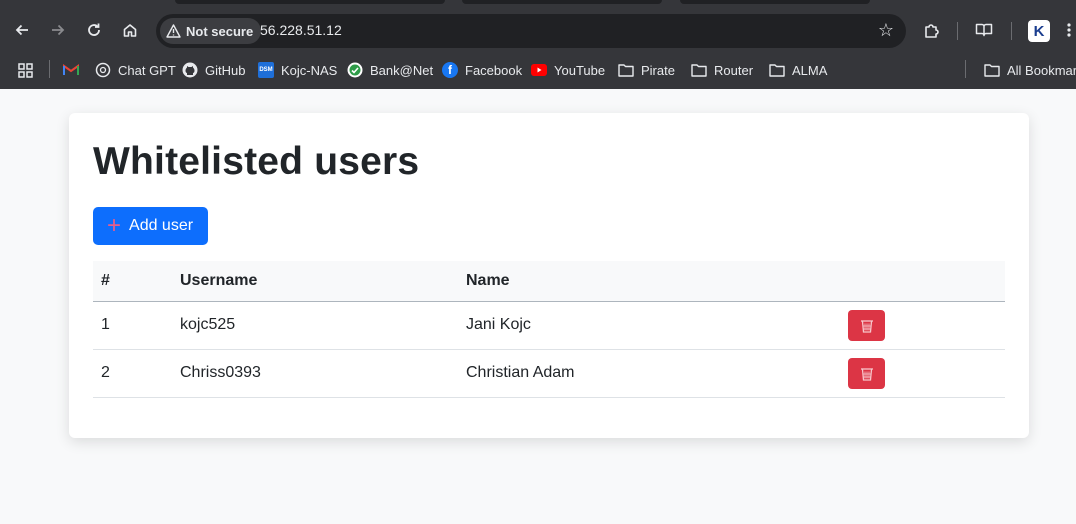 The width and height of the screenshot is (1076, 524). I want to click on bookmark-github: GitHub, so click(213, 70).